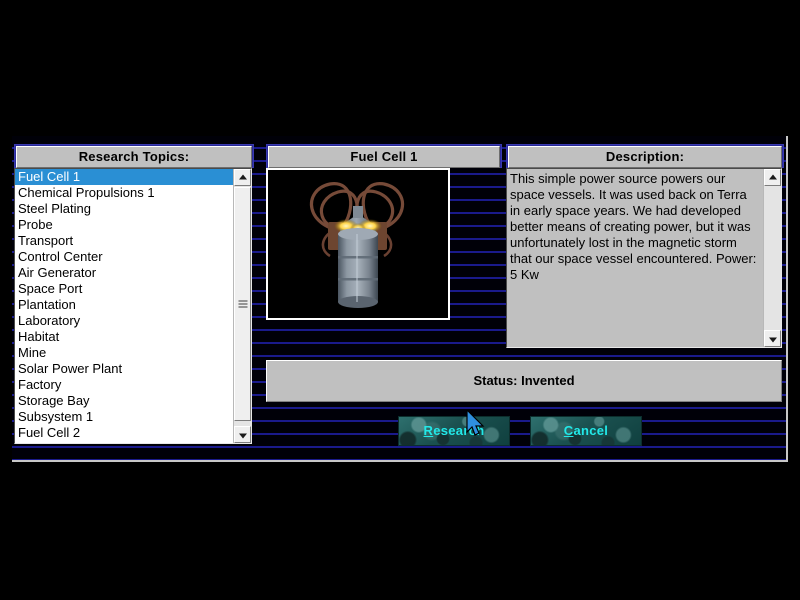 Image resolution: width=800 pixels, height=600 pixels. I want to click on list-item: Chemical Propulsions 1, so click(124, 193).